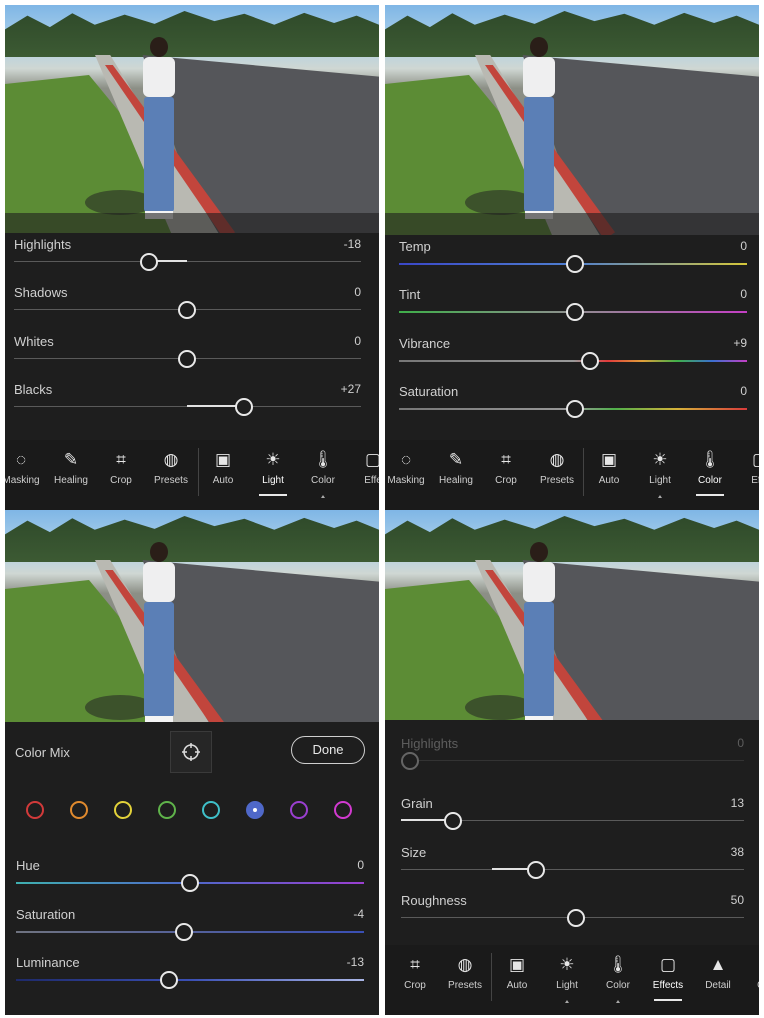 This screenshot has width=764, height=1018. I want to click on tool-optics: O, so click(747, 972).